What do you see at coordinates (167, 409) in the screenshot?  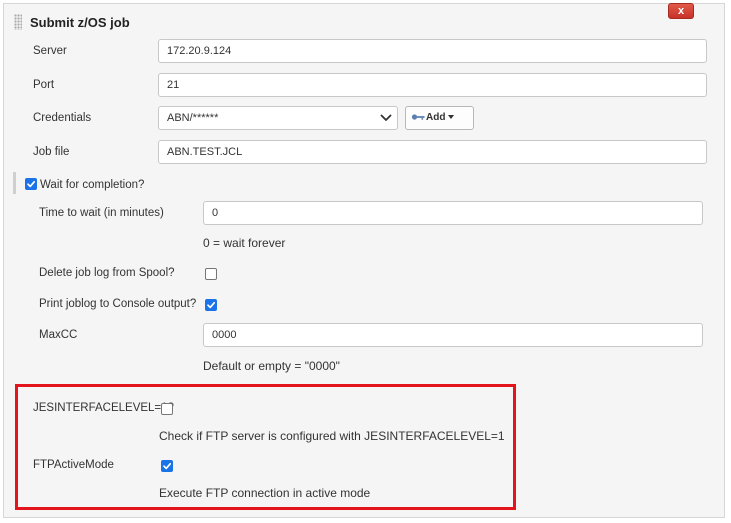 I see `jes-interface-level-checkbox` at bounding box center [167, 409].